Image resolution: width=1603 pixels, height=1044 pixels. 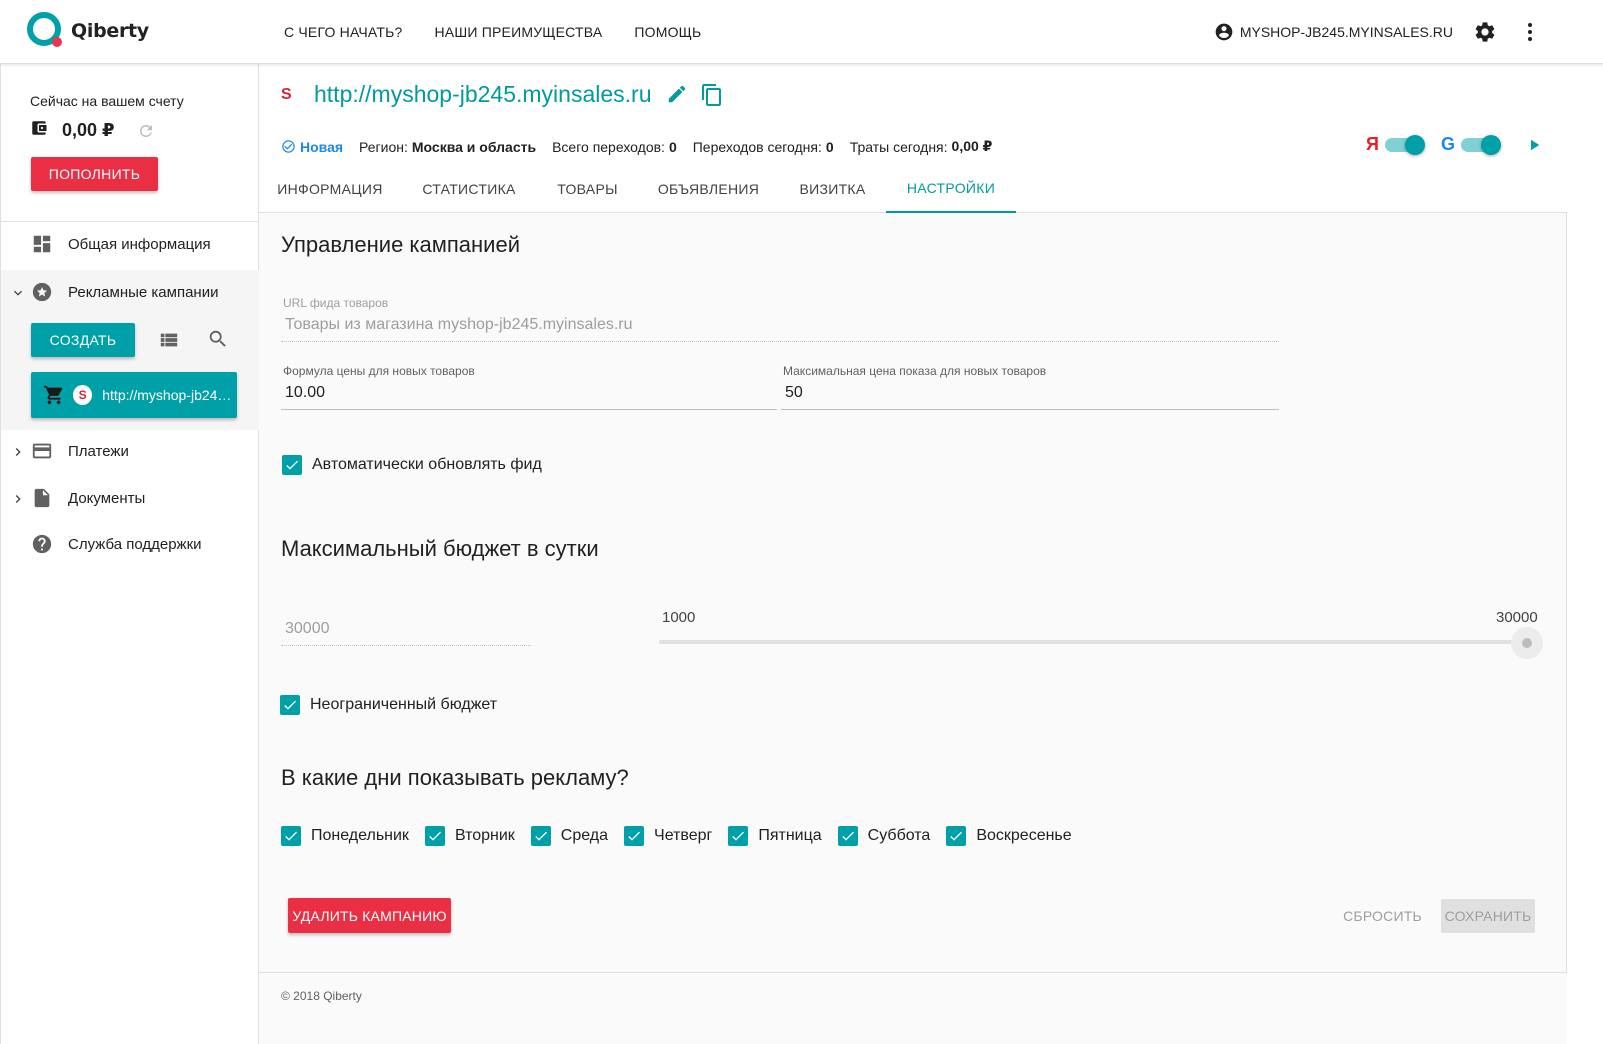 I want to click on tab-ads: ОБЪЯВЛЕНИЯ, so click(x=708, y=188).